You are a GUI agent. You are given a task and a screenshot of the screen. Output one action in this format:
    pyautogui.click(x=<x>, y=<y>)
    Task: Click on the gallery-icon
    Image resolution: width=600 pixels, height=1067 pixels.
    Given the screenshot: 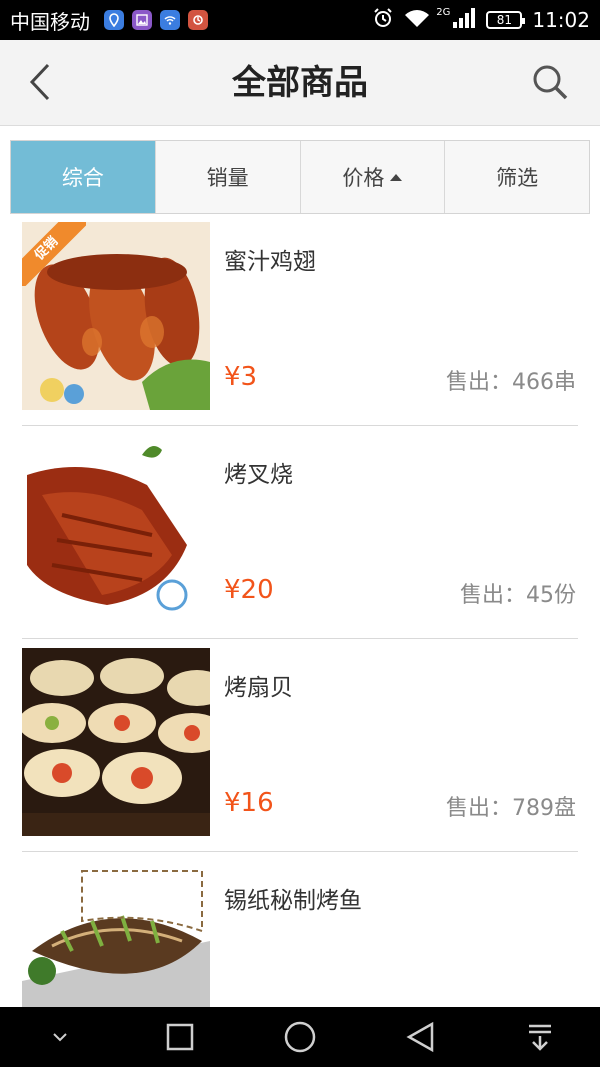 What is the action you would take?
    pyautogui.click(x=142, y=20)
    